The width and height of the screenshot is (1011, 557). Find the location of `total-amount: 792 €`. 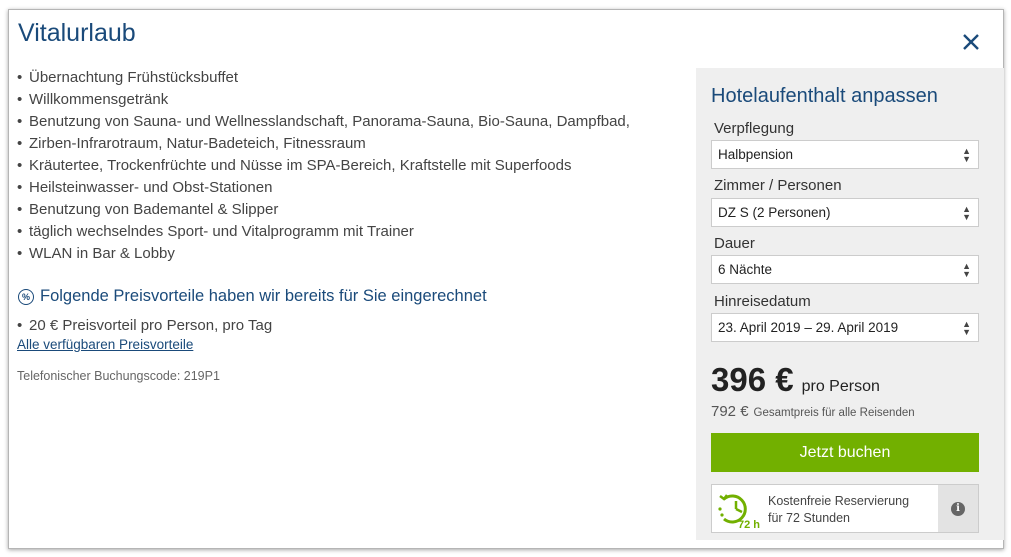

total-amount: 792 € is located at coordinates (730, 411).